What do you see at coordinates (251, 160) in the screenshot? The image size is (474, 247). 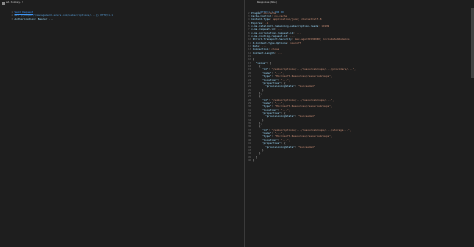 I see `json-line: 46 }` at bounding box center [251, 160].